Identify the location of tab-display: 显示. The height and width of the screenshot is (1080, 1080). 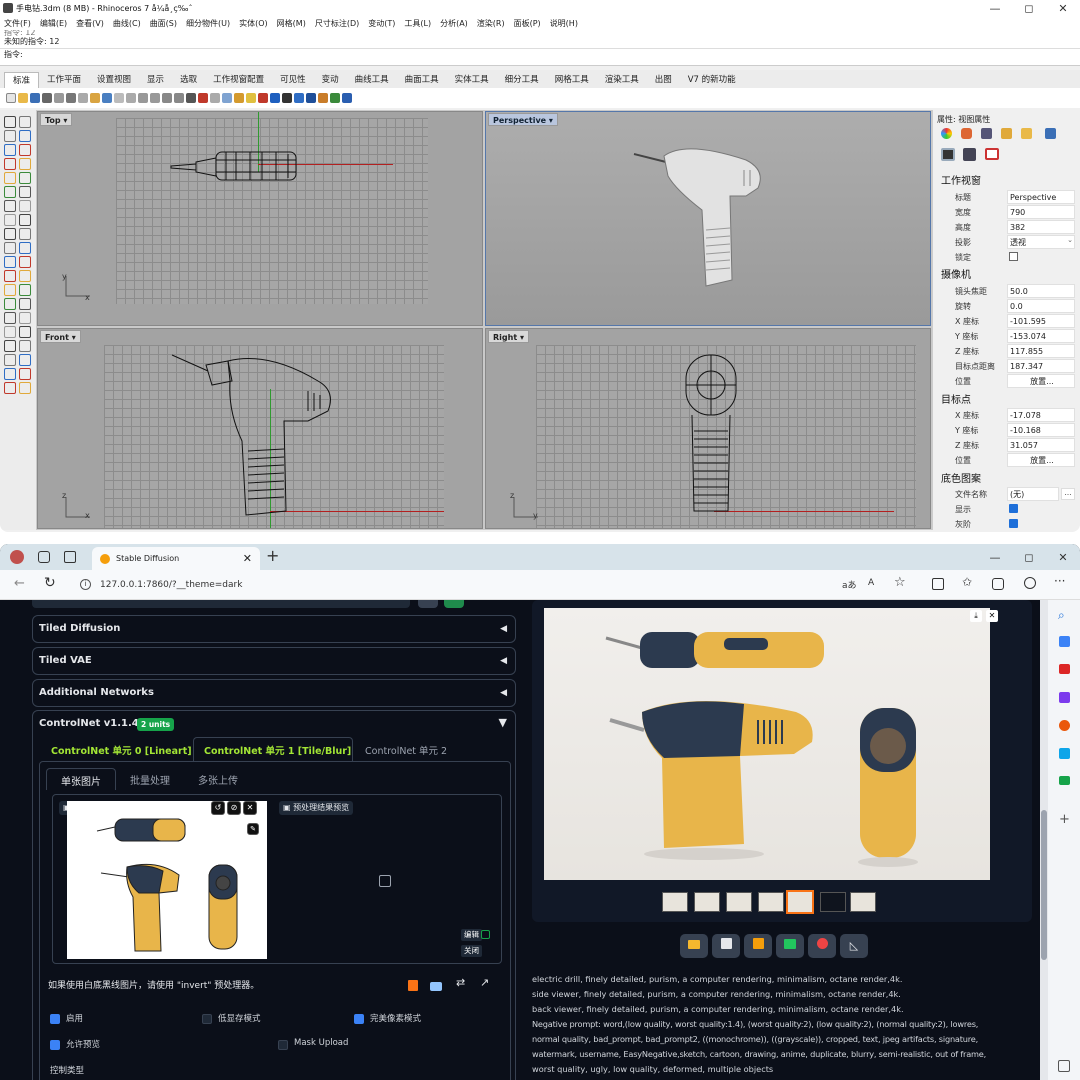
(155, 80).